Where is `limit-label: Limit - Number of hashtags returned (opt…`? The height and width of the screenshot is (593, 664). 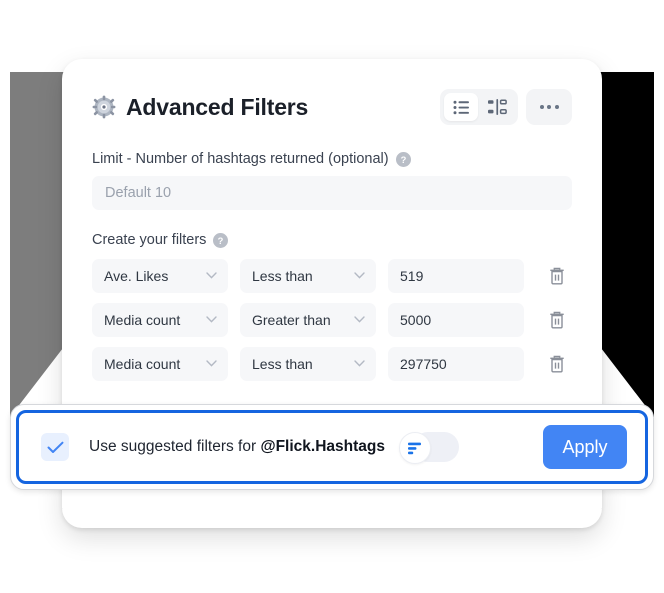 limit-label: Limit - Number of hashtags returned (opt… is located at coordinates (240, 159).